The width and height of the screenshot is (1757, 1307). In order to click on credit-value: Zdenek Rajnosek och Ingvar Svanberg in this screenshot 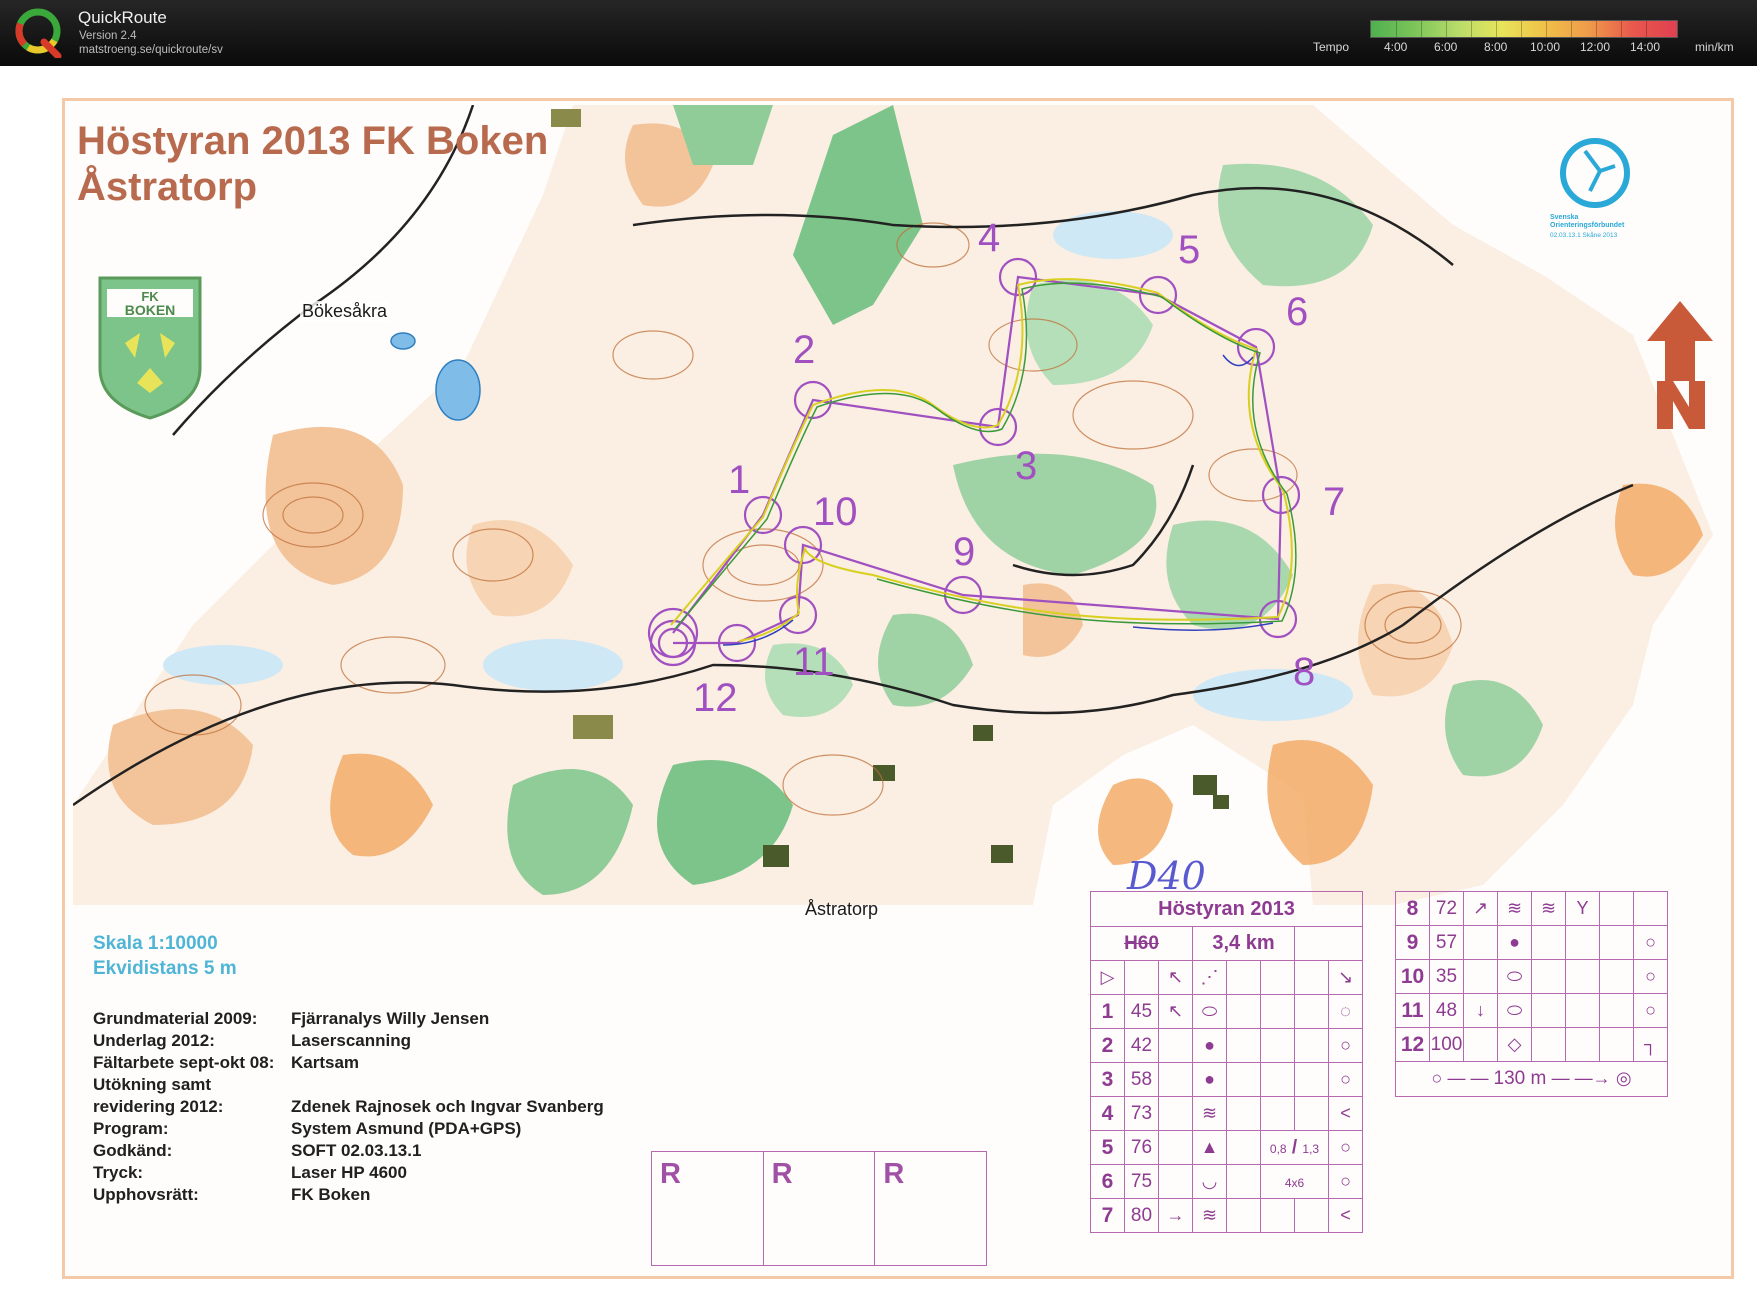, I will do `click(447, 1106)`.